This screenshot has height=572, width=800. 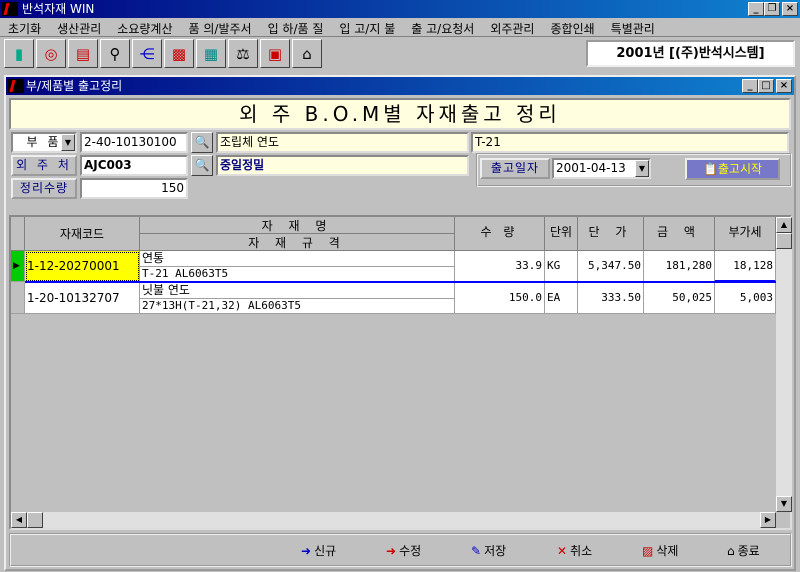 I want to click on date-select: 2001-04-13 ▼, so click(x=601, y=168).